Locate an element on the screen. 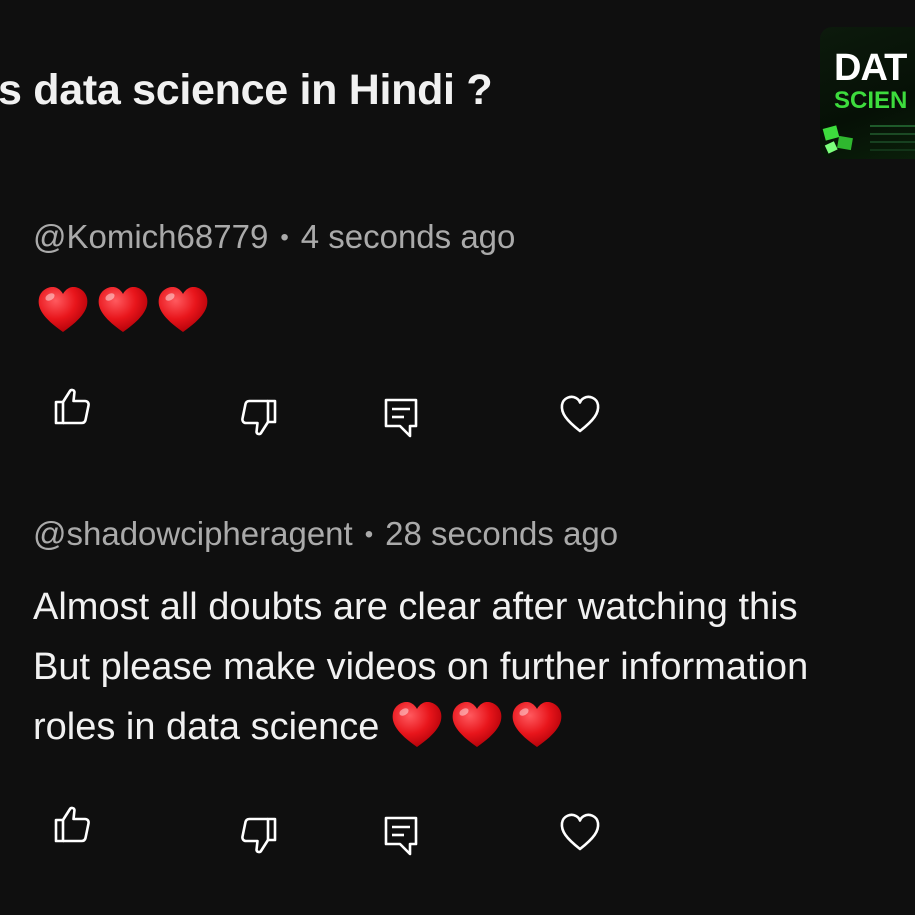 This screenshot has width=915, height=915. comment-header: @shadowcipheragent • 28 seconds ago is located at coordinates (325, 534).